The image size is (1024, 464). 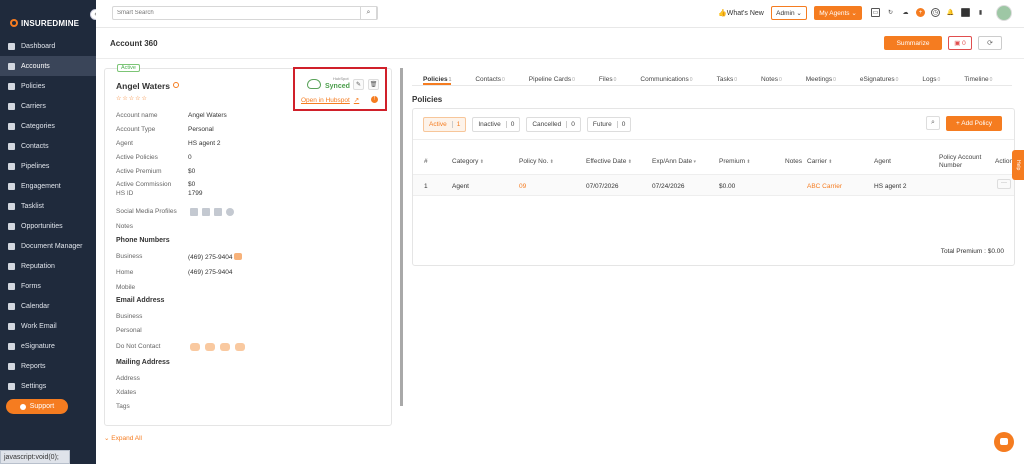 I want to click on tab-meetings: Meetings0, so click(x=821, y=77).